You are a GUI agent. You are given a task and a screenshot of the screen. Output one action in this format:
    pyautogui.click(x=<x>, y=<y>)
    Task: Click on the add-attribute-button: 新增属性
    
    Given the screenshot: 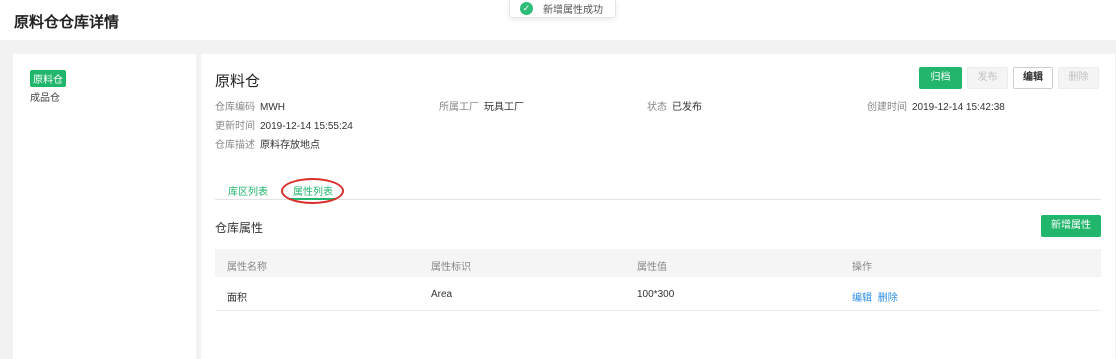 What is the action you would take?
    pyautogui.click(x=1071, y=226)
    